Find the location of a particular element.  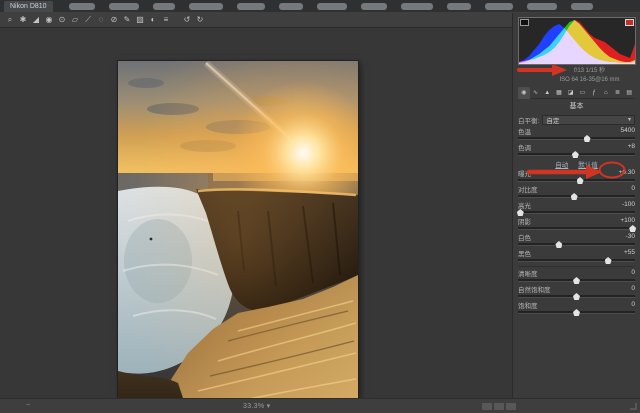

titlebar-decor is located at coordinates (330, 6).